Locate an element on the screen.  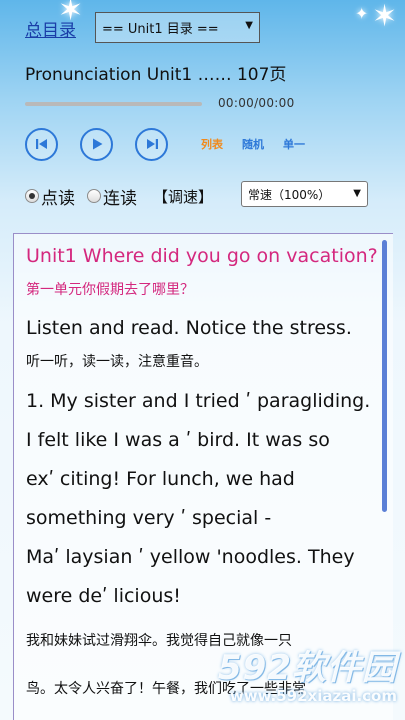
top-bar: 总目录 == Unit1 目录 == ▼ is located at coordinates (205, 28).